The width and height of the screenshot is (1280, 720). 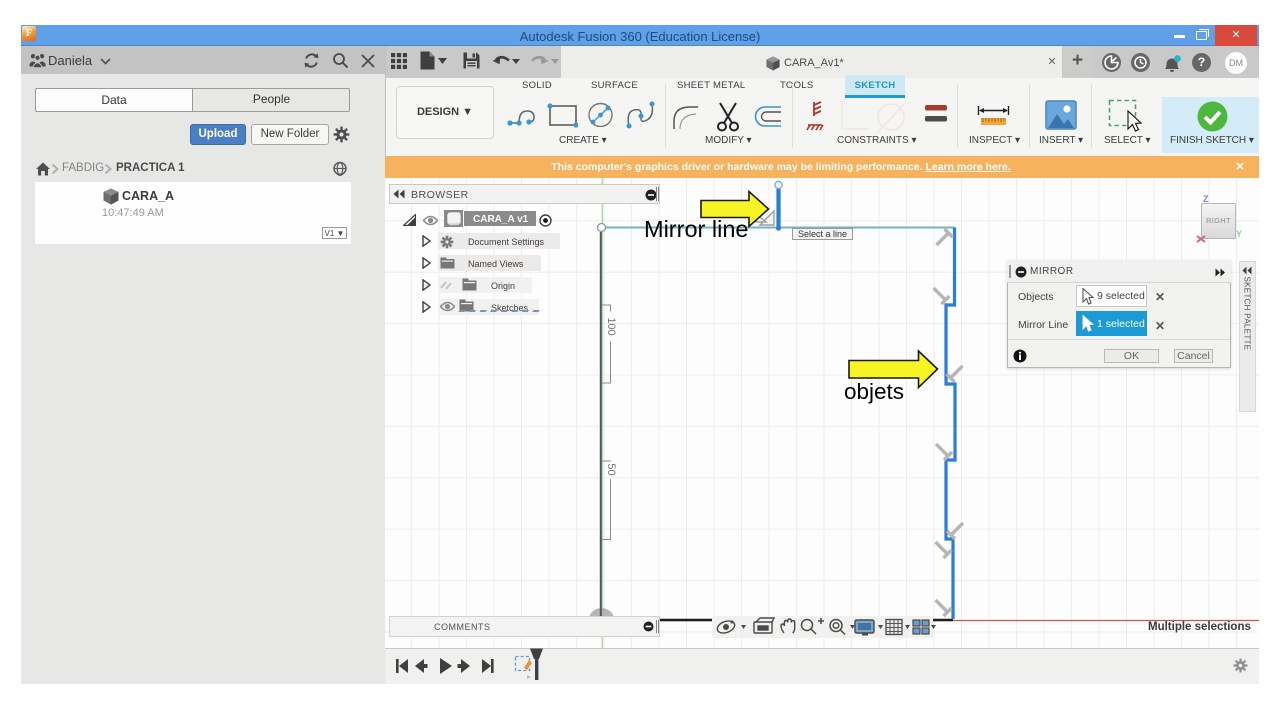 What do you see at coordinates (611, 326) in the screenshot?
I see `svg-text: 100` at bounding box center [611, 326].